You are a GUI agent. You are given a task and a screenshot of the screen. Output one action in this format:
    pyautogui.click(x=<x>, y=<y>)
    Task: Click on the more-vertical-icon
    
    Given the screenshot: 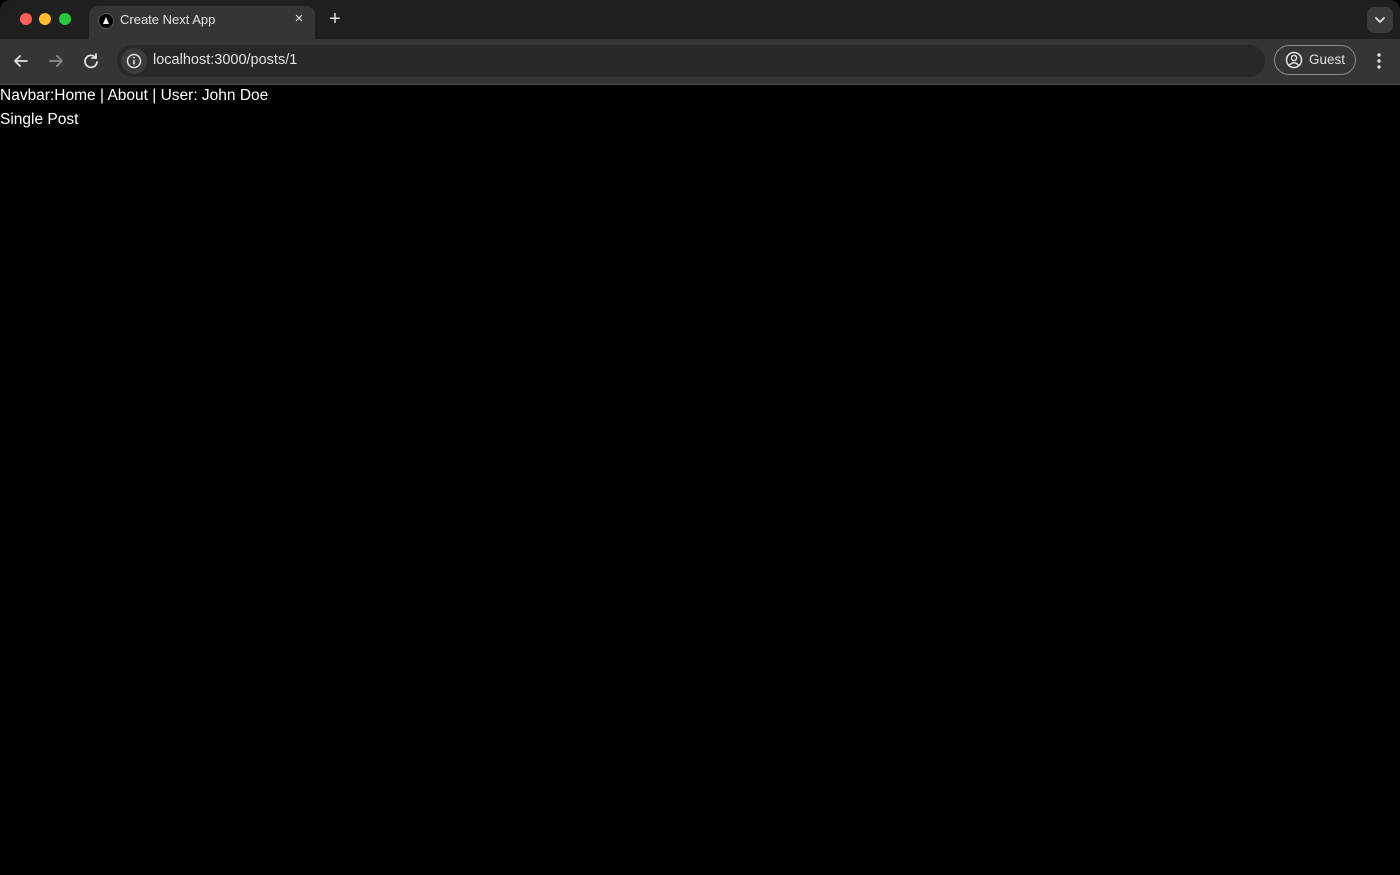 What is the action you would take?
    pyautogui.click(x=1379, y=61)
    